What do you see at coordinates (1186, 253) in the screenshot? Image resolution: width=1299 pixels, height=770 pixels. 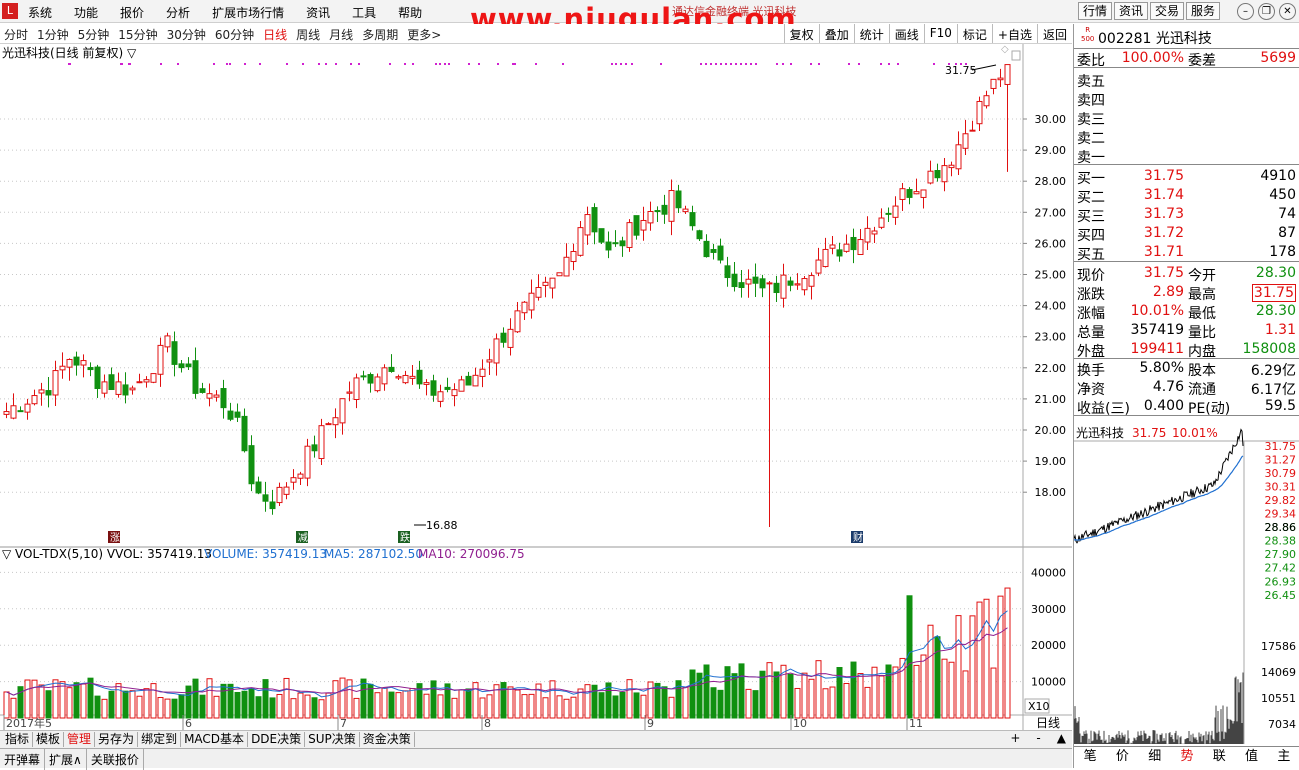 I see `buy-row: 买五 31.71 178` at bounding box center [1186, 253].